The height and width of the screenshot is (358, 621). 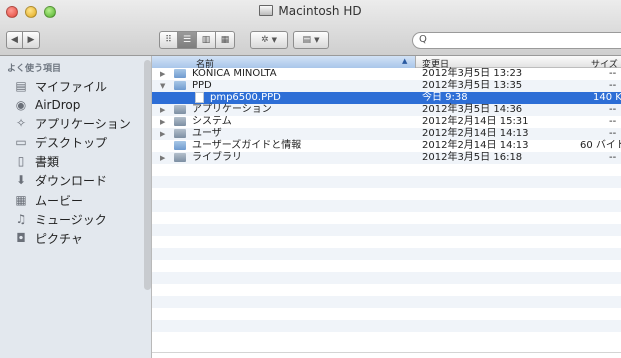 I want to click on documents-icon: ▯, so click(x=21, y=161).